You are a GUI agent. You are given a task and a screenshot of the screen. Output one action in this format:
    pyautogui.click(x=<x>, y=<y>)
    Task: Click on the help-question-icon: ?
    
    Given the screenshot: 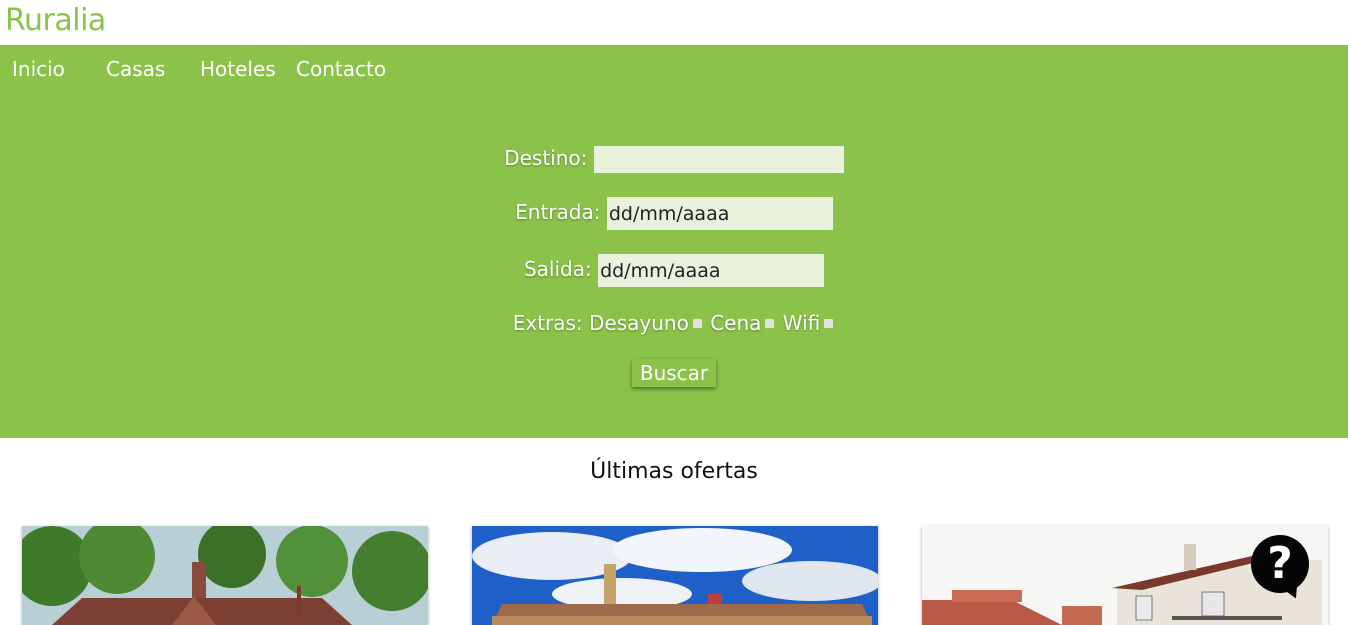 What is the action you would take?
    pyautogui.click(x=1280, y=564)
    